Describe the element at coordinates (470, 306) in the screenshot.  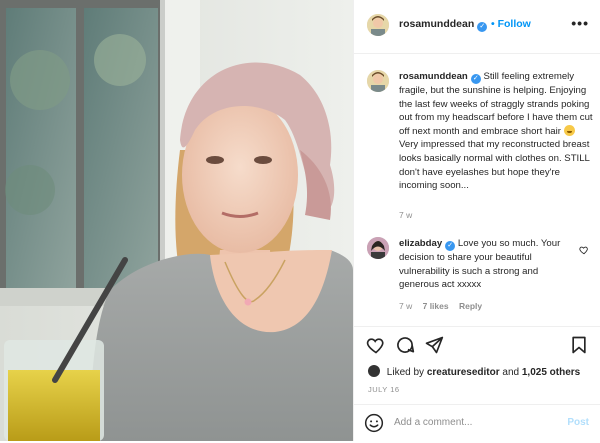
I see `comment-reply-button: Reply` at that location.